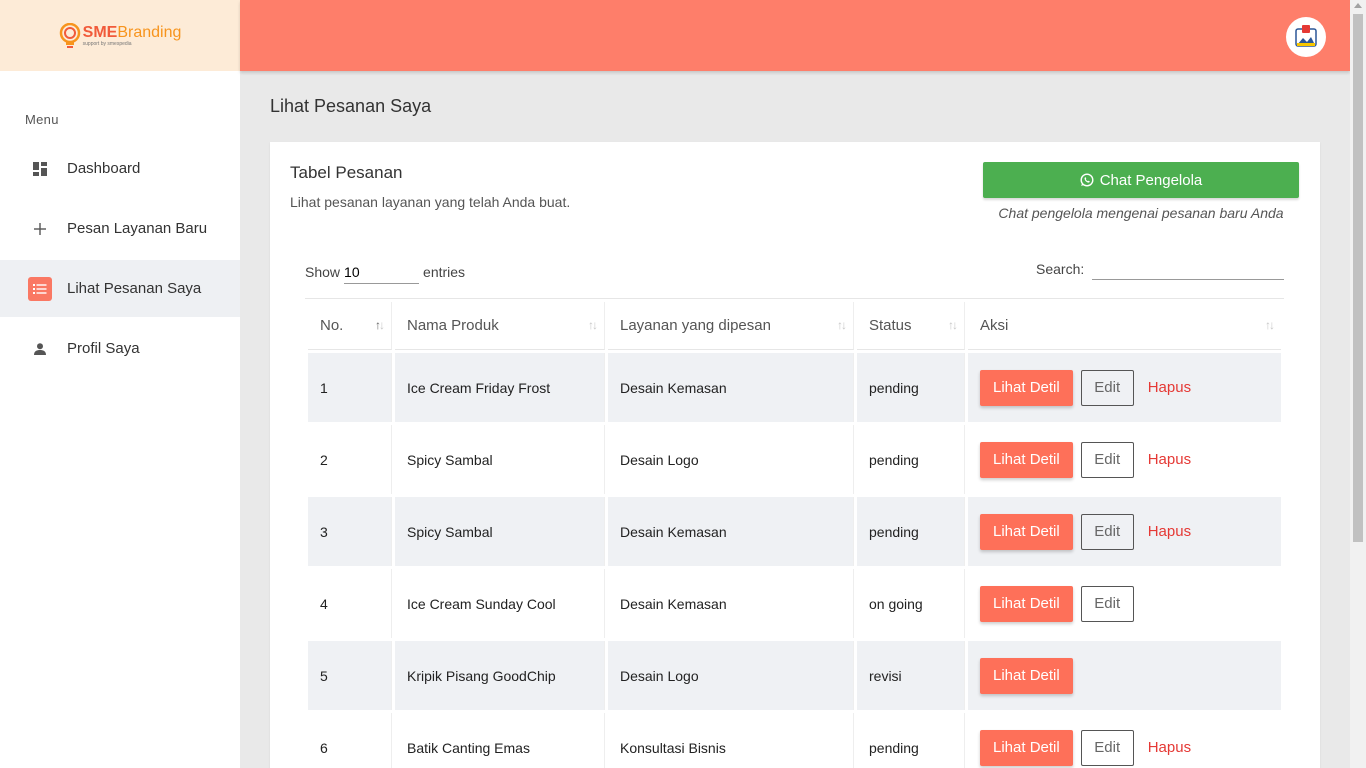 The image size is (1366, 768). I want to click on page-scrollbar, so click(1358, 384).